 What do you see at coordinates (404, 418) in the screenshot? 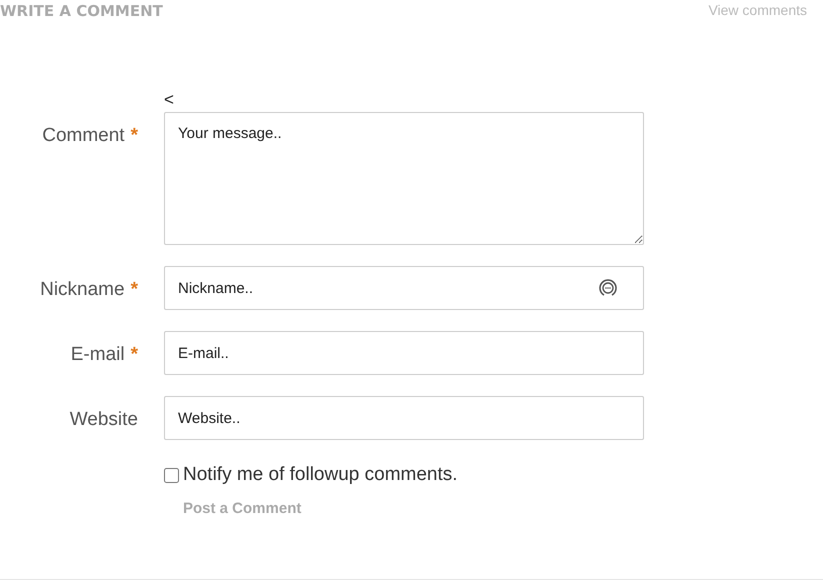
I see `input-field: Website..` at bounding box center [404, 418].